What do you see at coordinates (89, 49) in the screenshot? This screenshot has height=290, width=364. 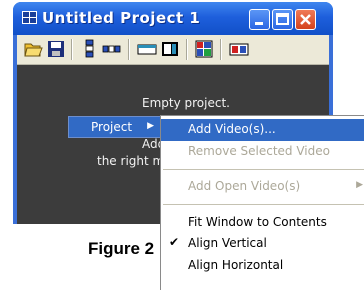 I see `vertical-layout-icon` at bounding box center [89, 49].